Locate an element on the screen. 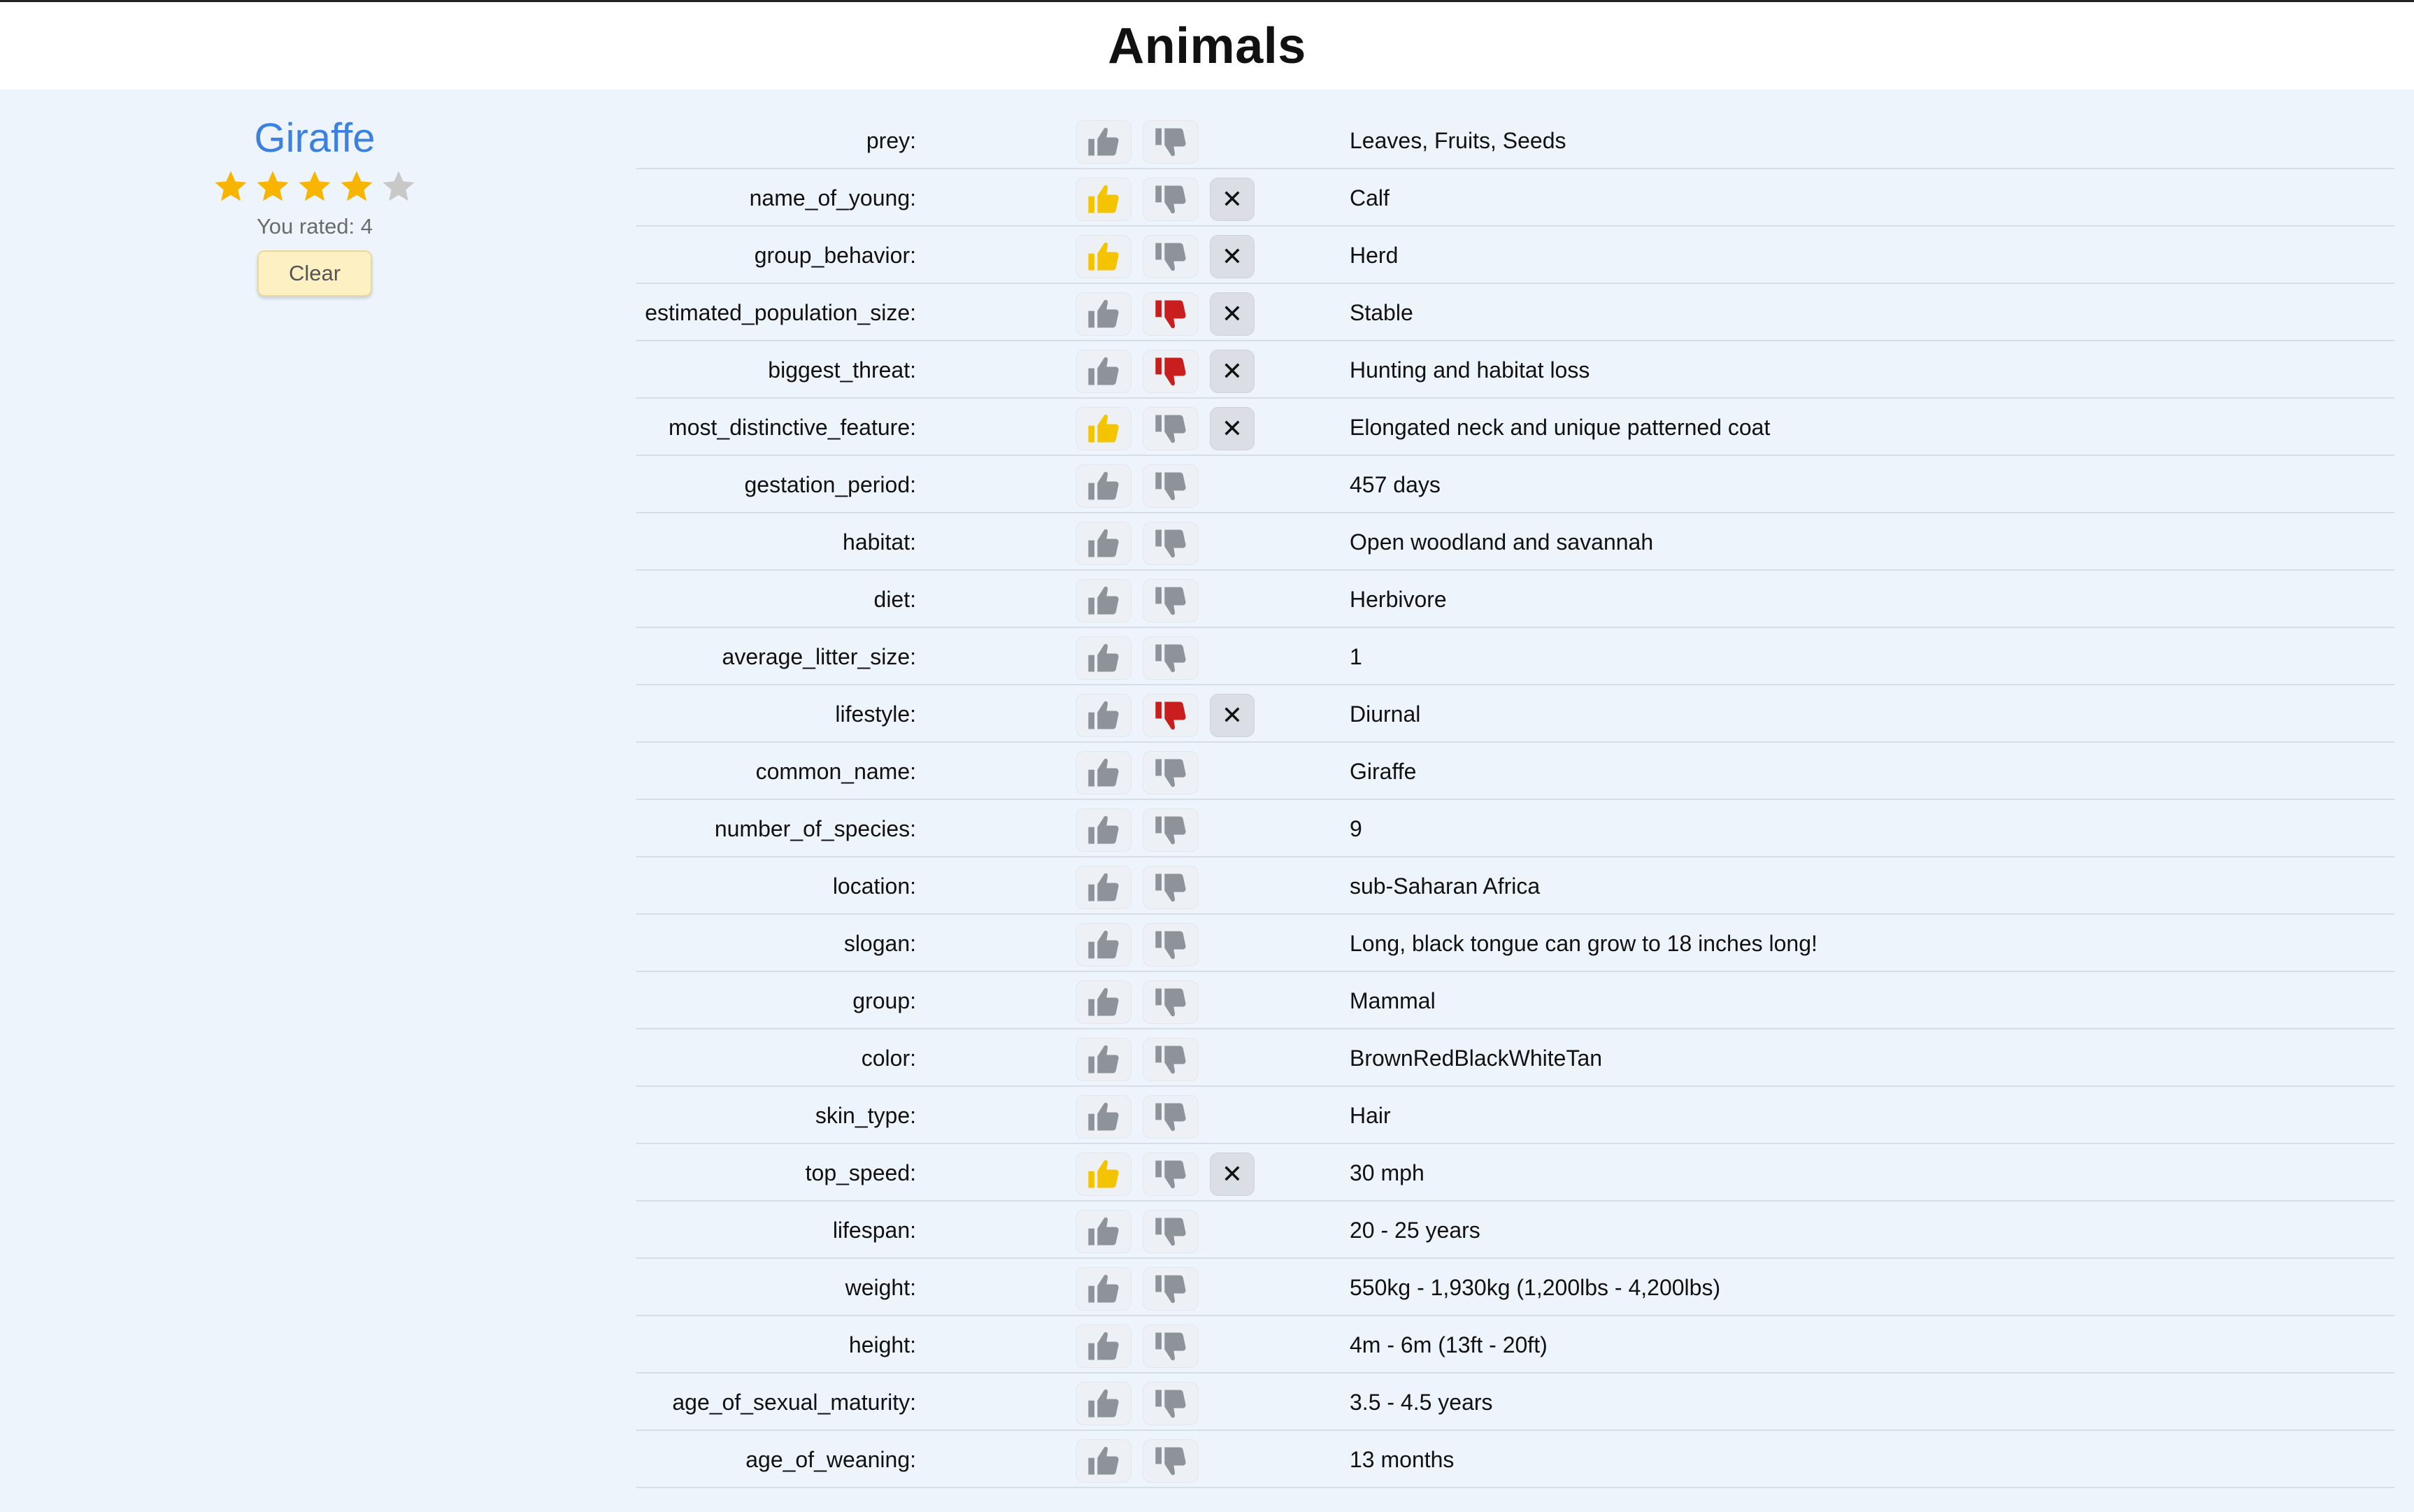 The height and width of the screenshot is (1512, 2414). attribute-value: 9 is located at coordinates (1356, 828).